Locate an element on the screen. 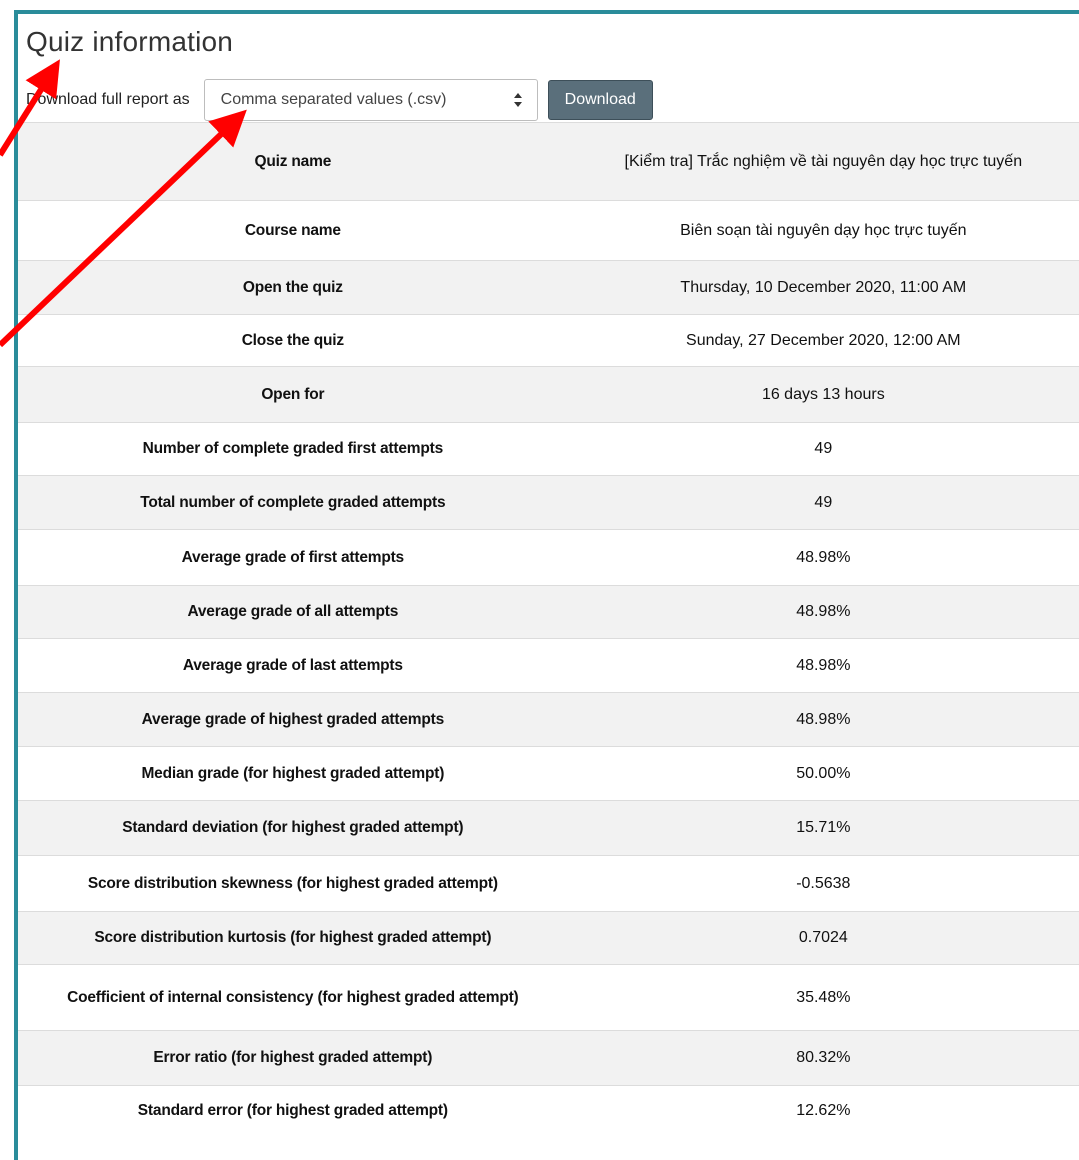 The width and height of the screenshot is (1079, 1160). row-label: Close the quiz is located at coordinates (293, 340).